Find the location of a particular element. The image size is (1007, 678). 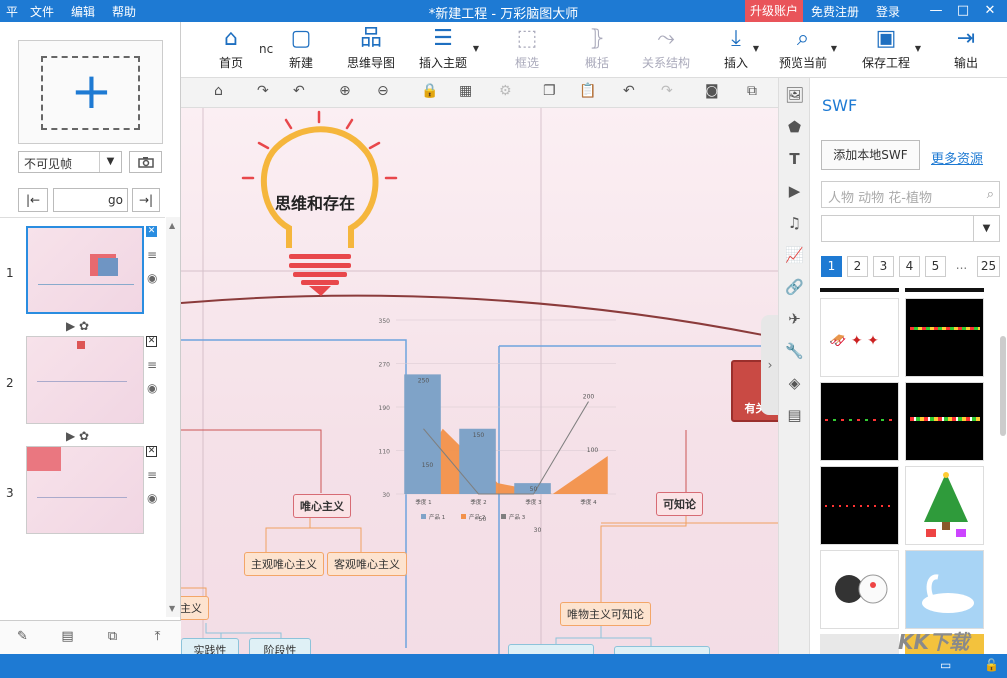

plane-icon: ✈ is located at coordinates (794, 319).